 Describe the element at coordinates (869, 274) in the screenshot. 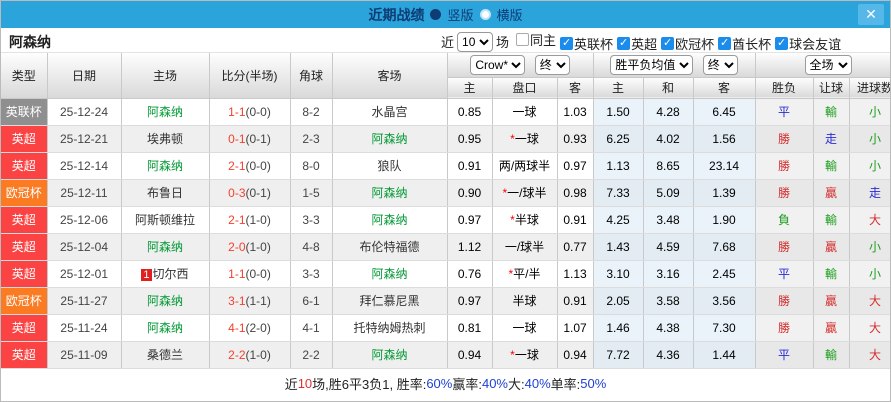

I see `result-goals: 小` at that location.